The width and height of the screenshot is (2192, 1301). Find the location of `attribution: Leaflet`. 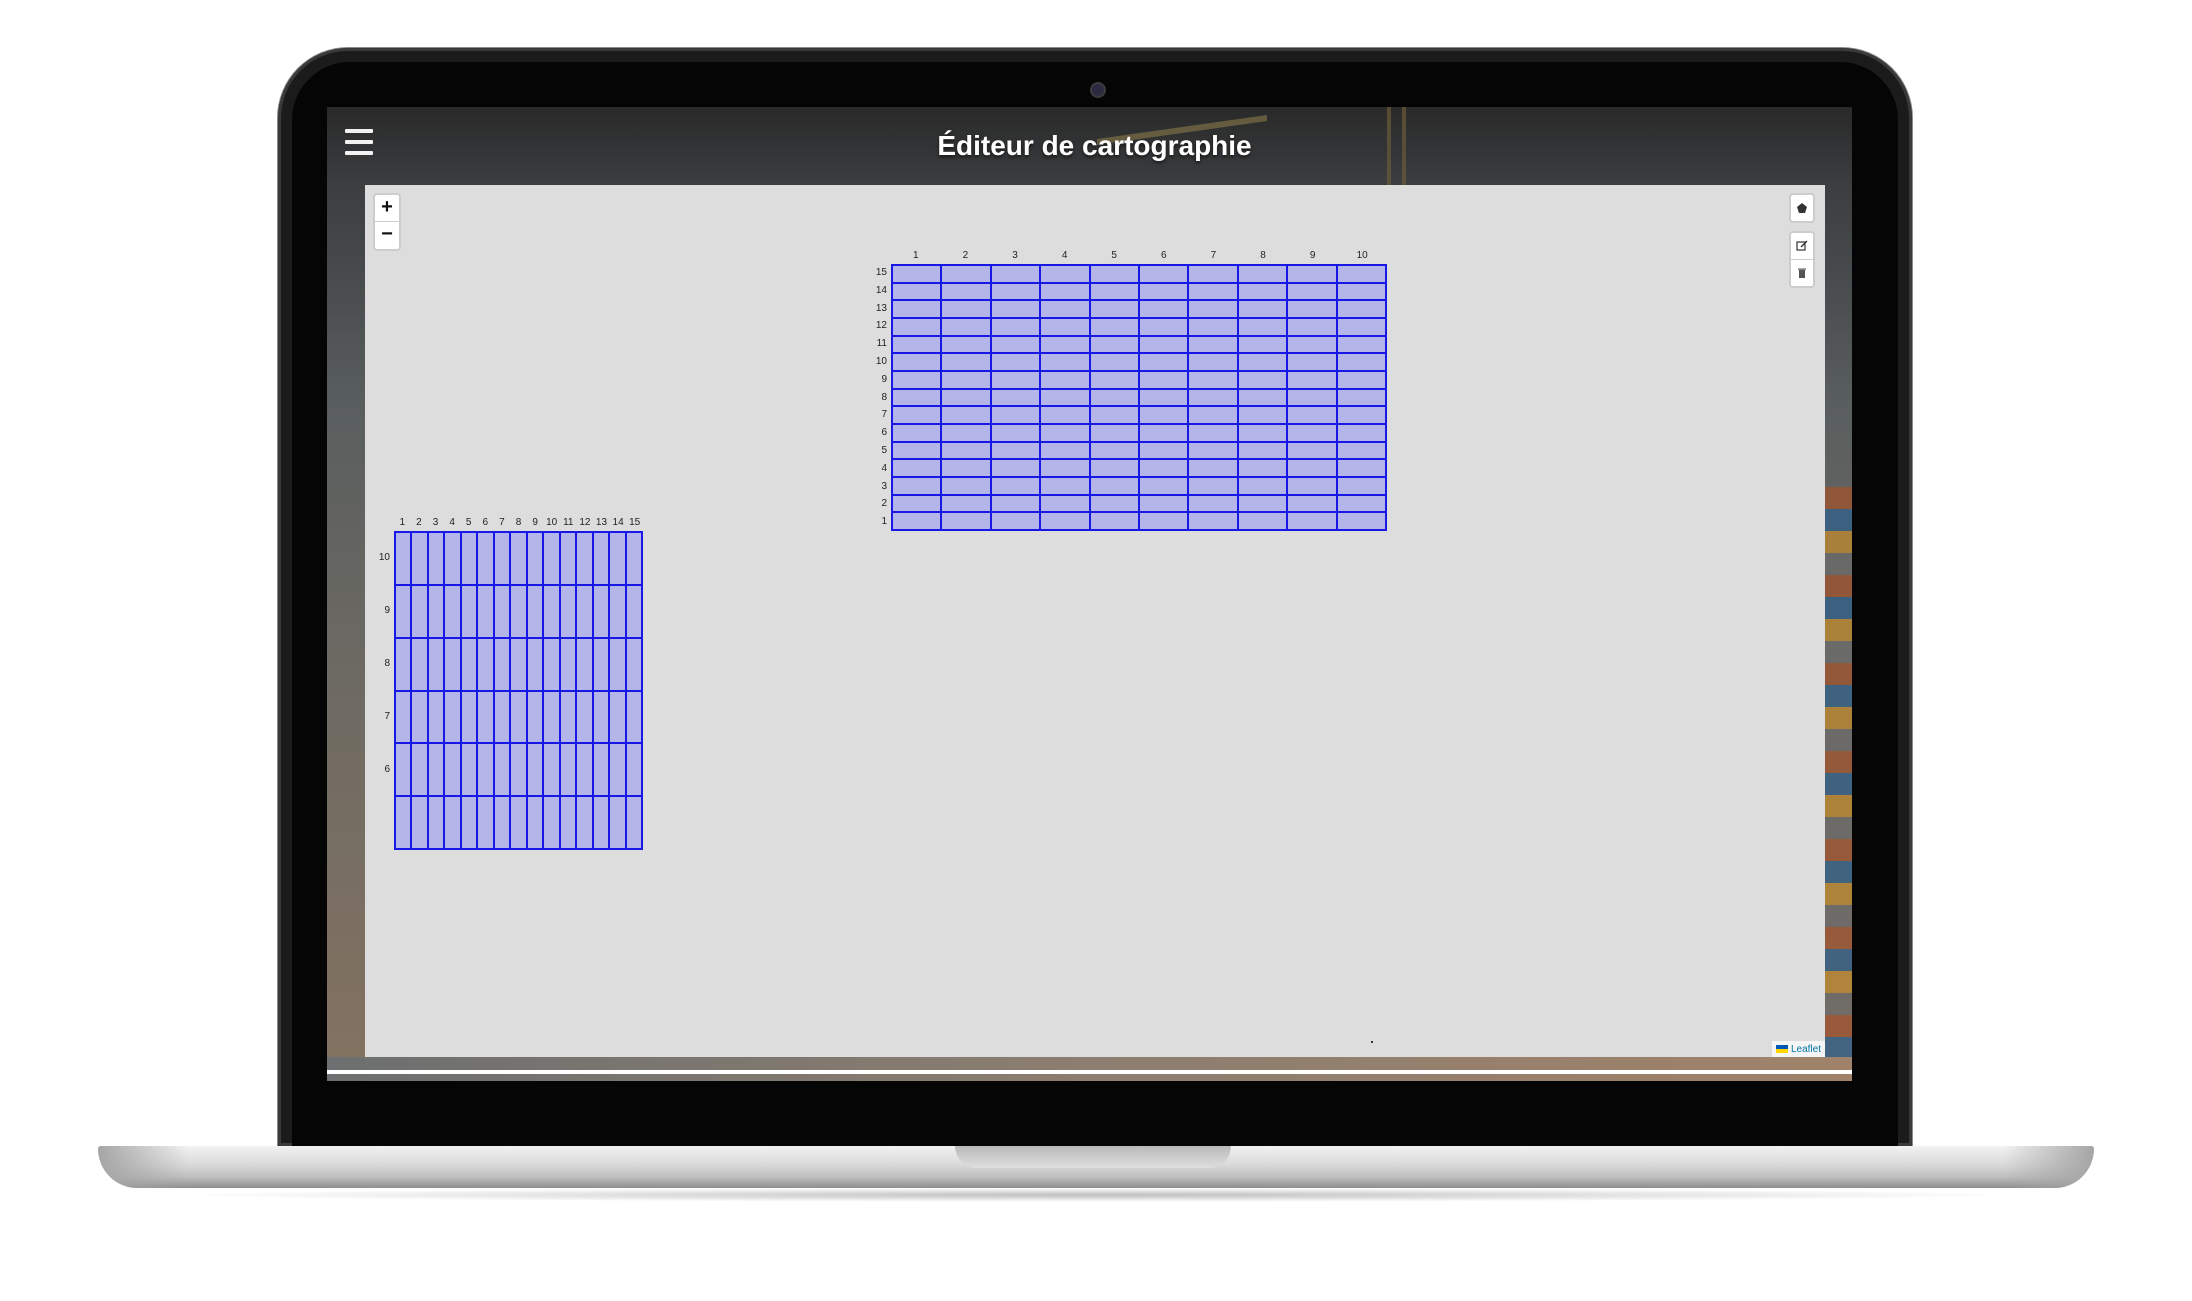

attribution: Leaflet is located at coordinates (1798, 1049).